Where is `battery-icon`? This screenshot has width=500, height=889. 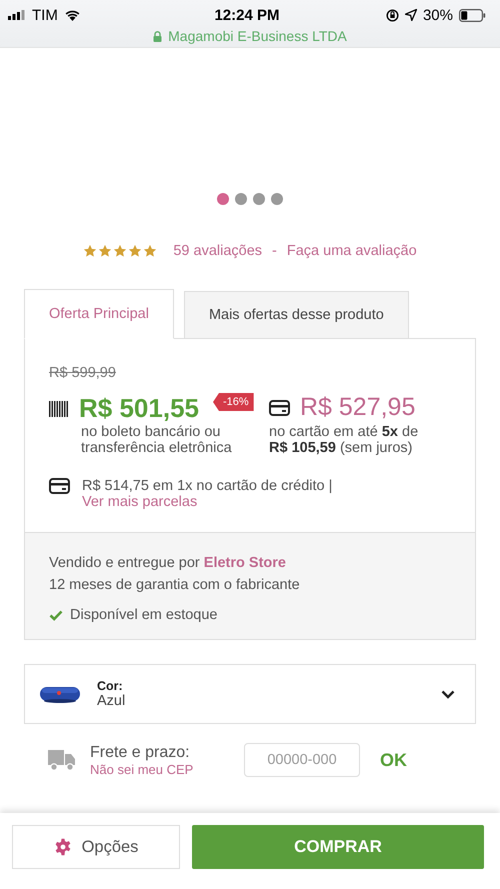 battery-icon is located at coordinates (472, 15).